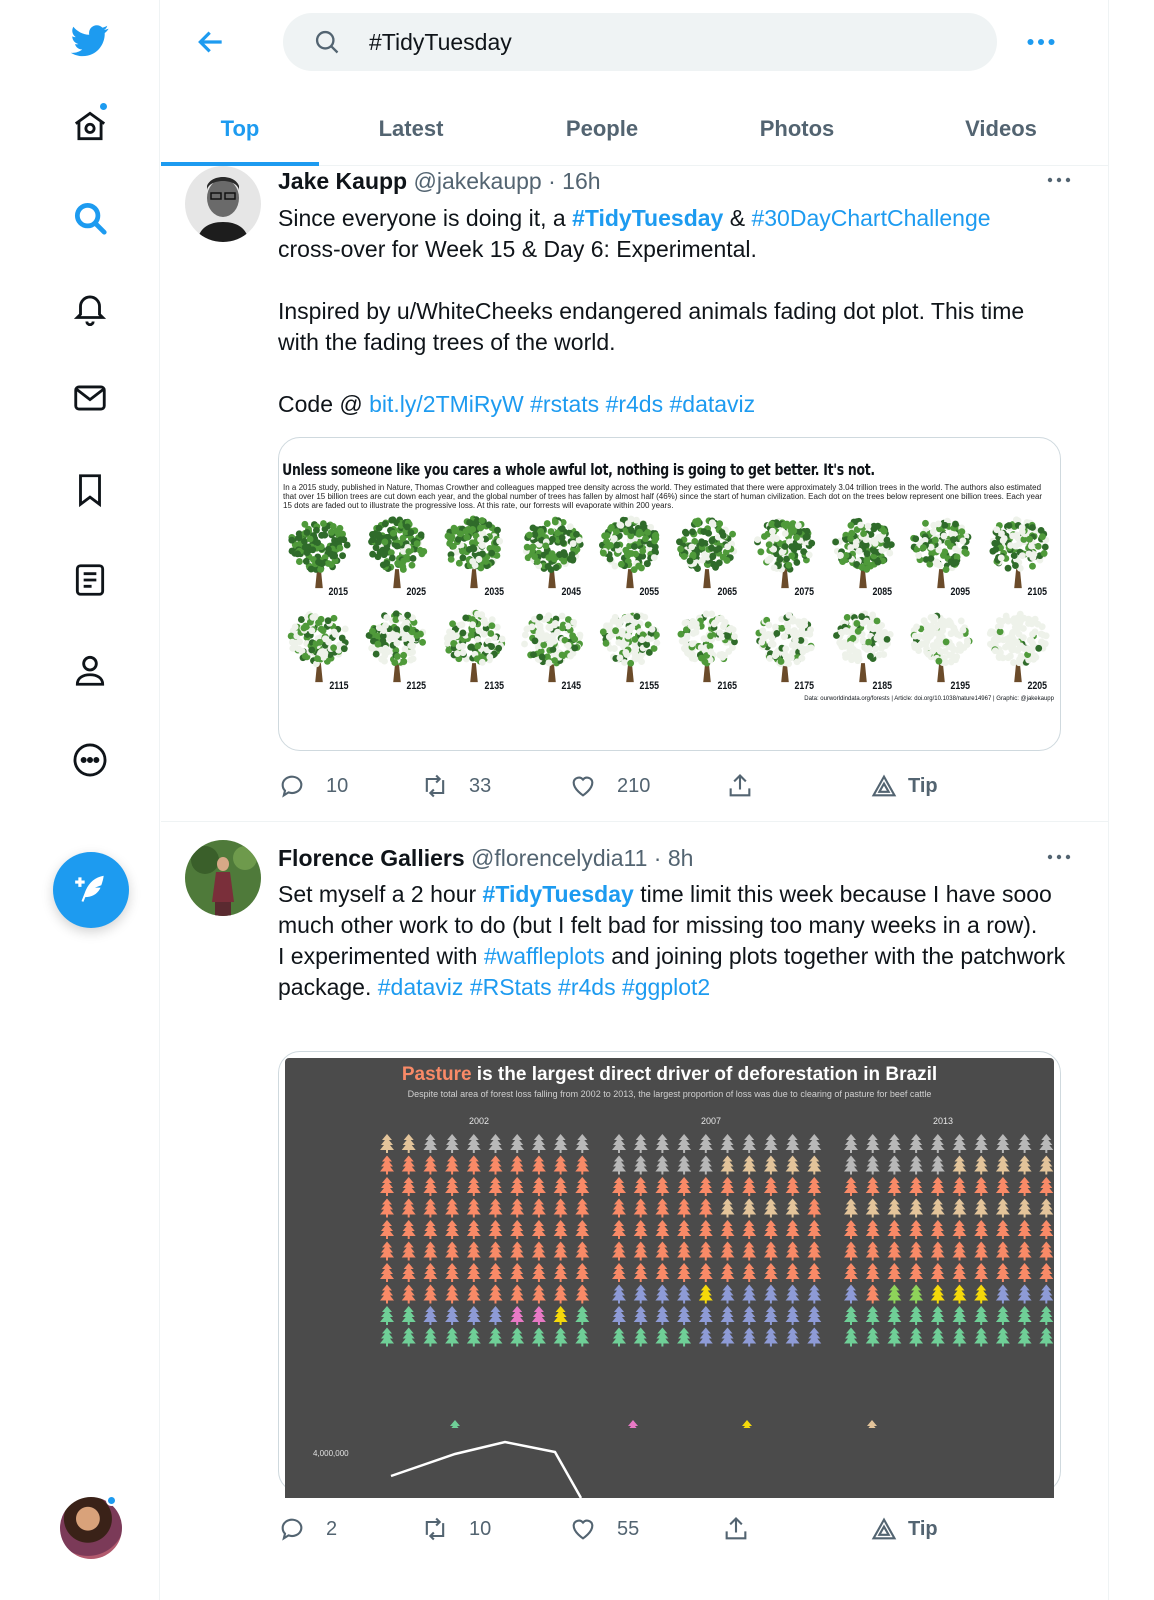  Describe the element at coordinates (634, 785) in the screenshot. I see `like-count: 210` at that location.